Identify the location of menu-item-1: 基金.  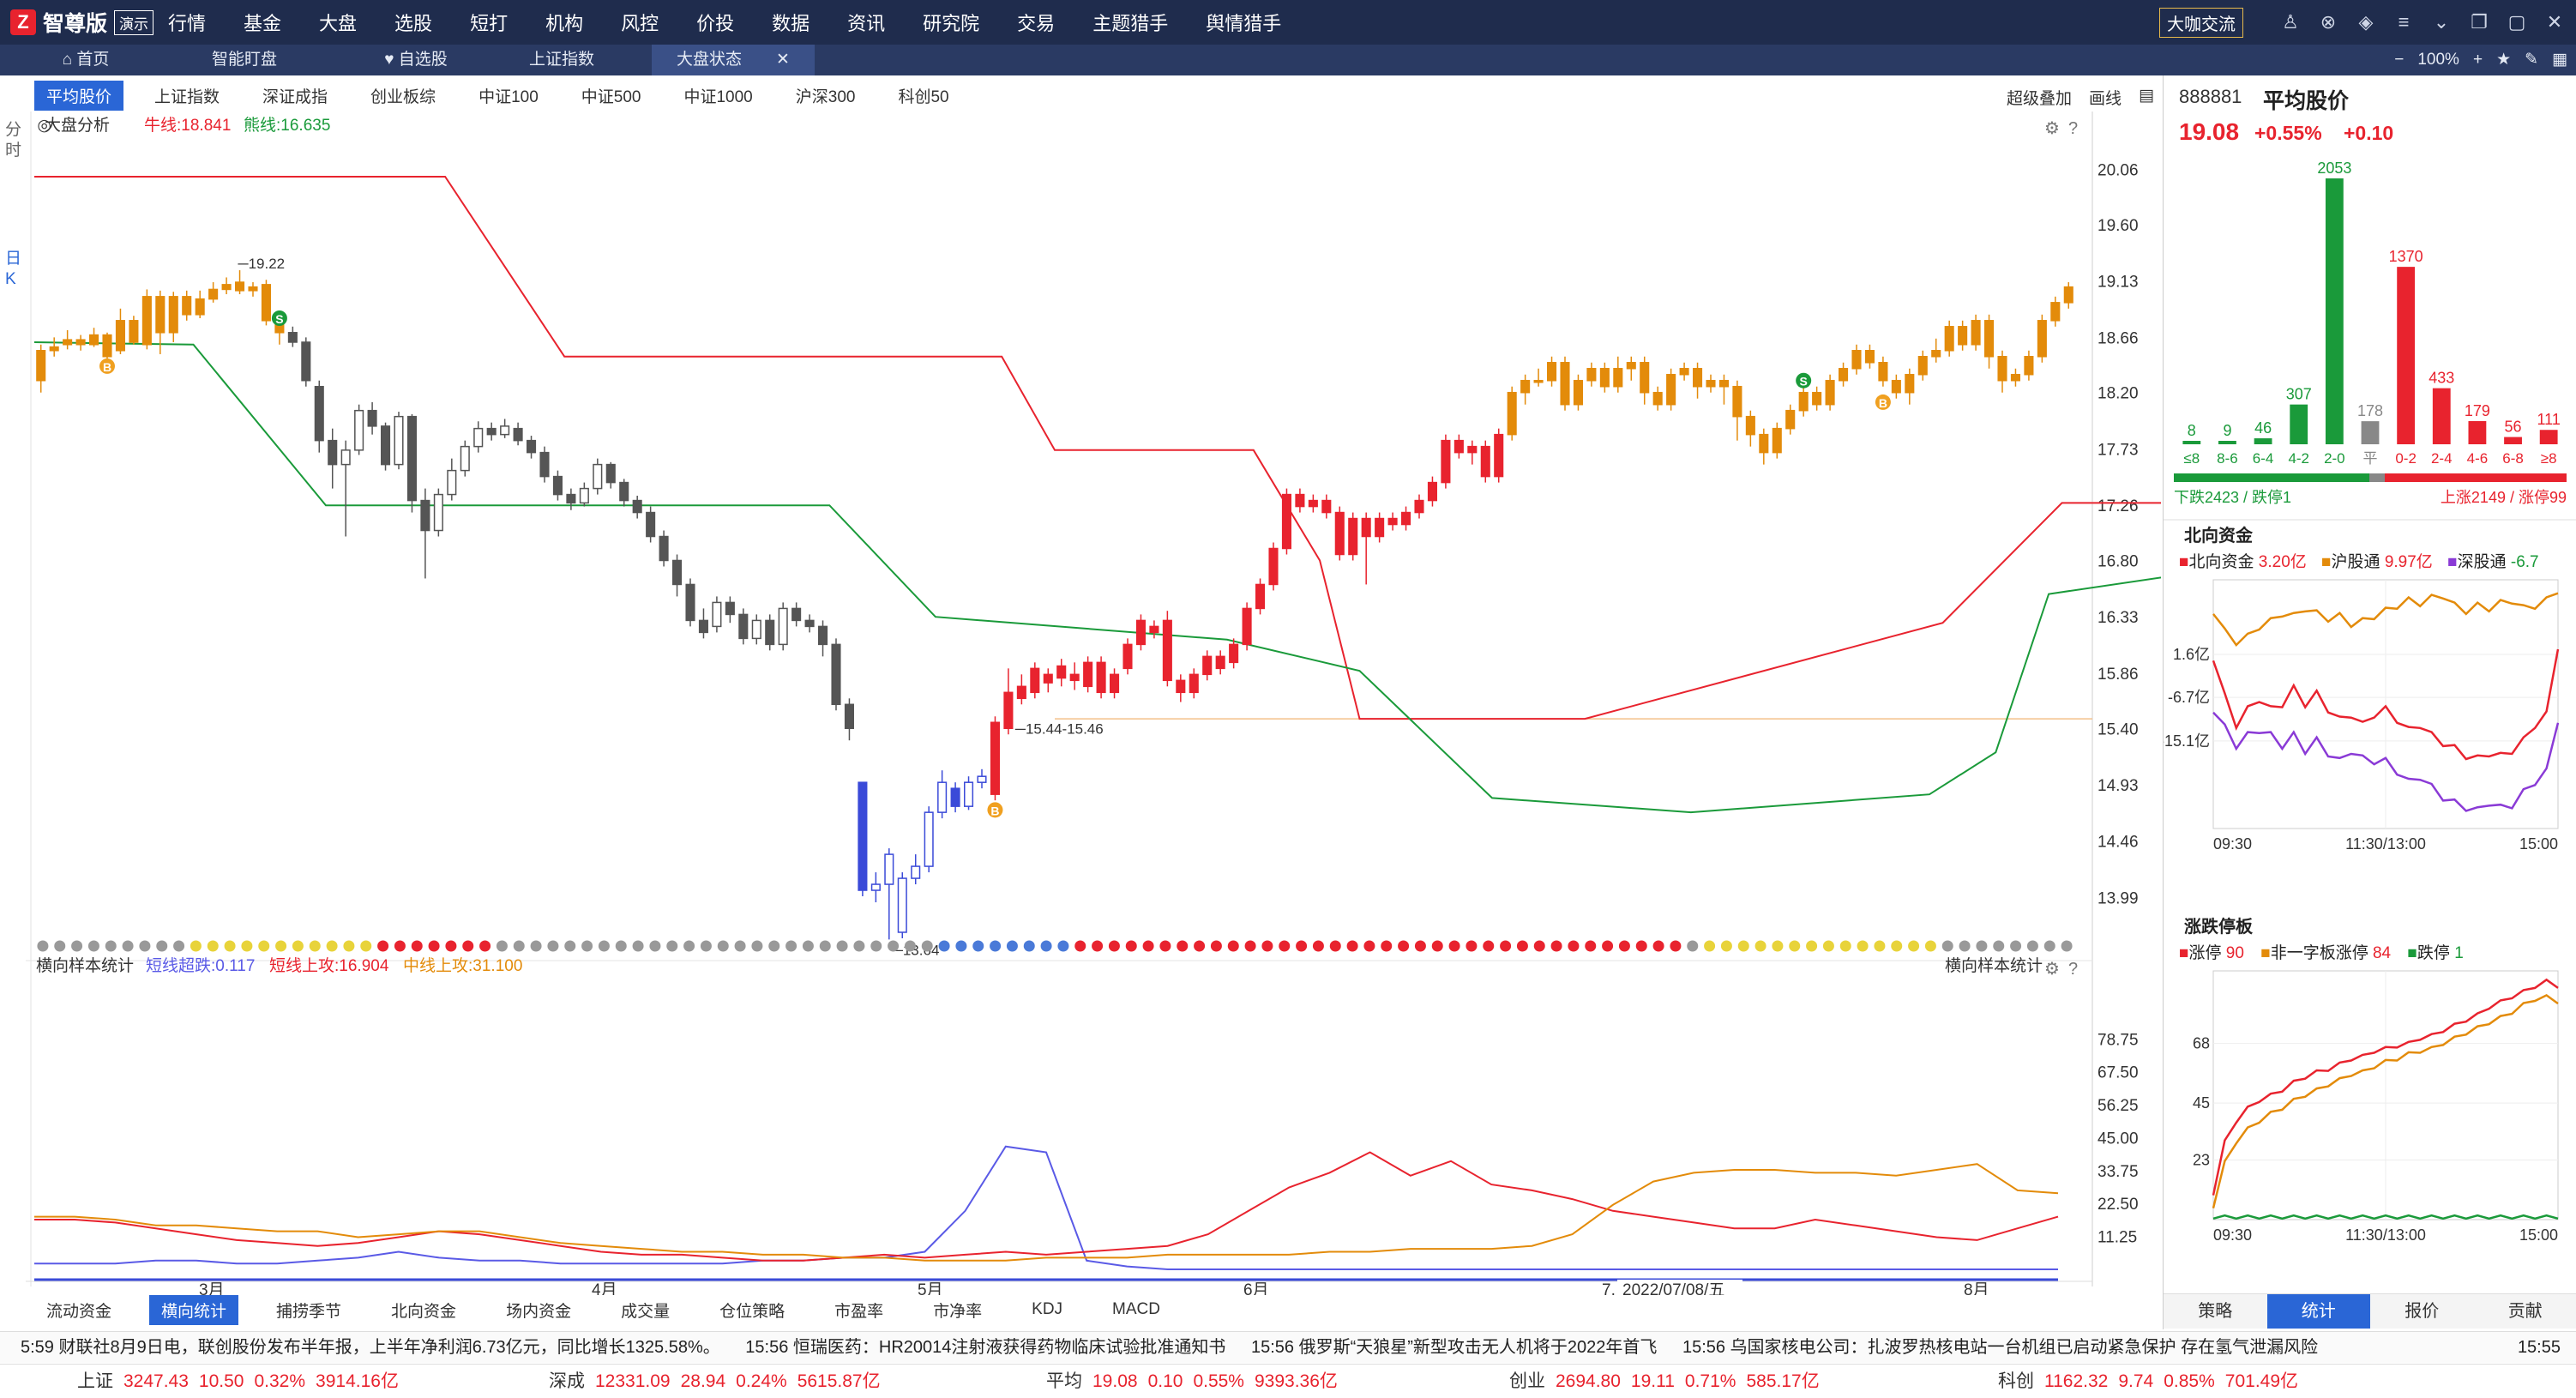
(262, 22).